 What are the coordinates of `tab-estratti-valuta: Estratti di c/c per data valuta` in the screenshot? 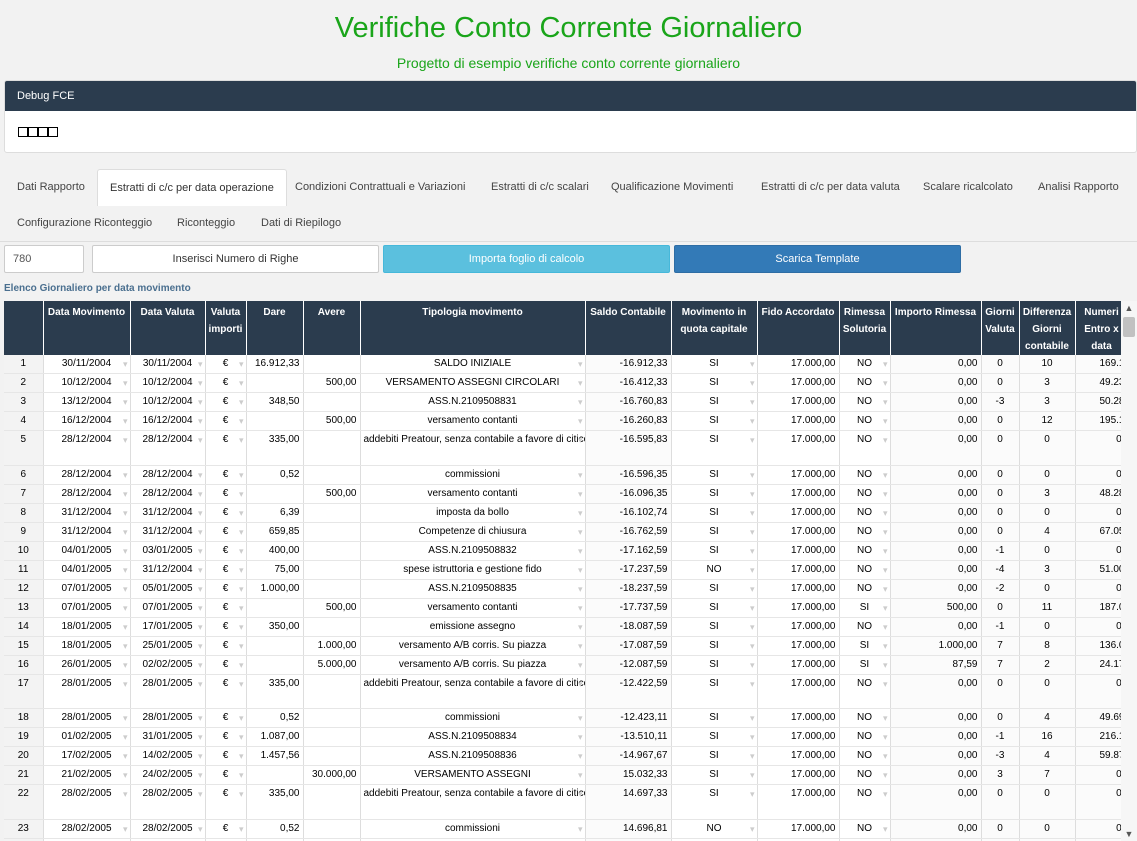 It's located at (830, 187).